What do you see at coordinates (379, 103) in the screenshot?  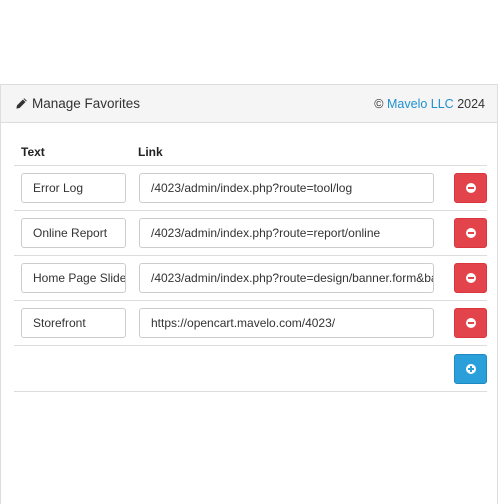 I see `copyright-symbol: ©` at bounding box center [379, 103].